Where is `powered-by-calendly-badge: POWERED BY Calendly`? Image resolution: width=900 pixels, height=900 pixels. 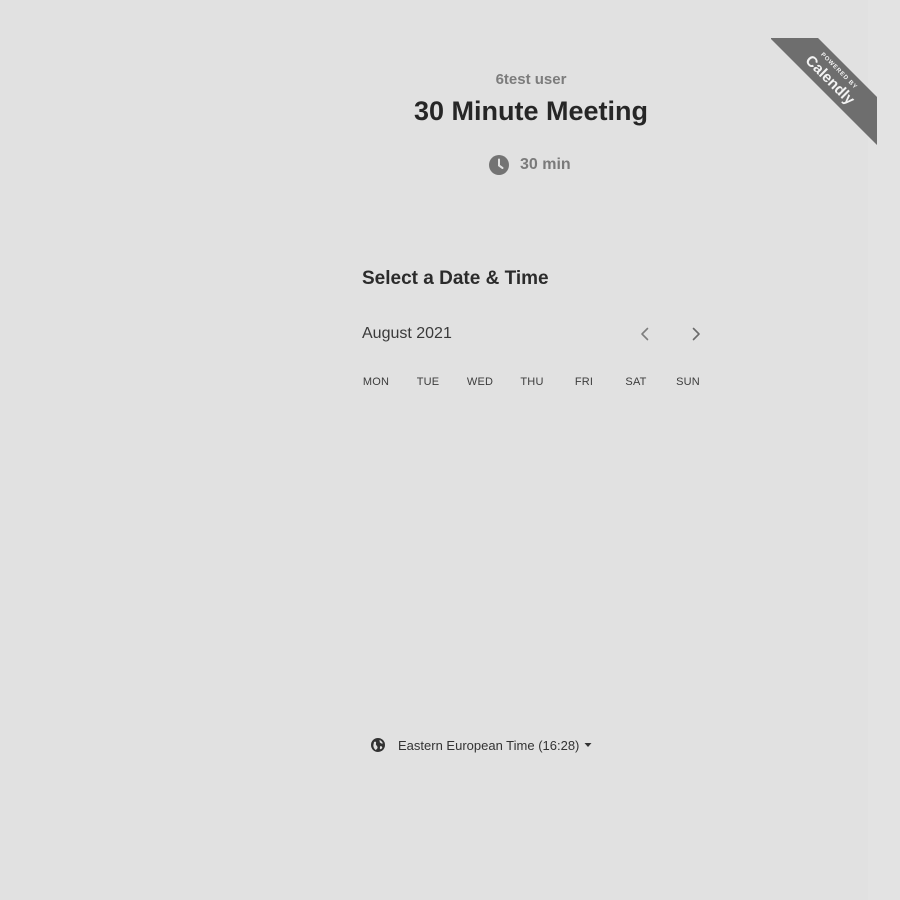
powered-by-calendly-badge: POWERED BY Calendly is located at coordinates (824, 92).